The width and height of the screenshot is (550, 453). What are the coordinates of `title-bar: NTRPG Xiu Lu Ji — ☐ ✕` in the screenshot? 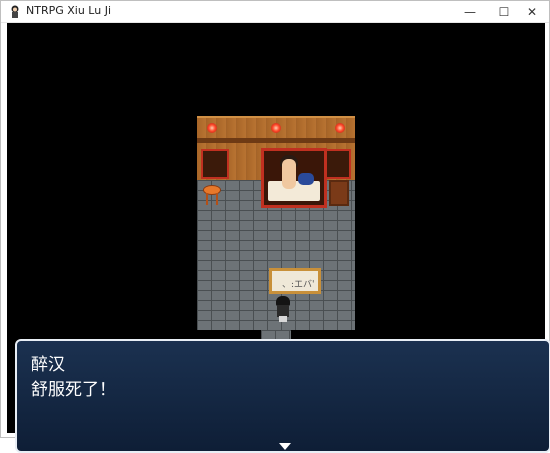 It's located at (275, 12).